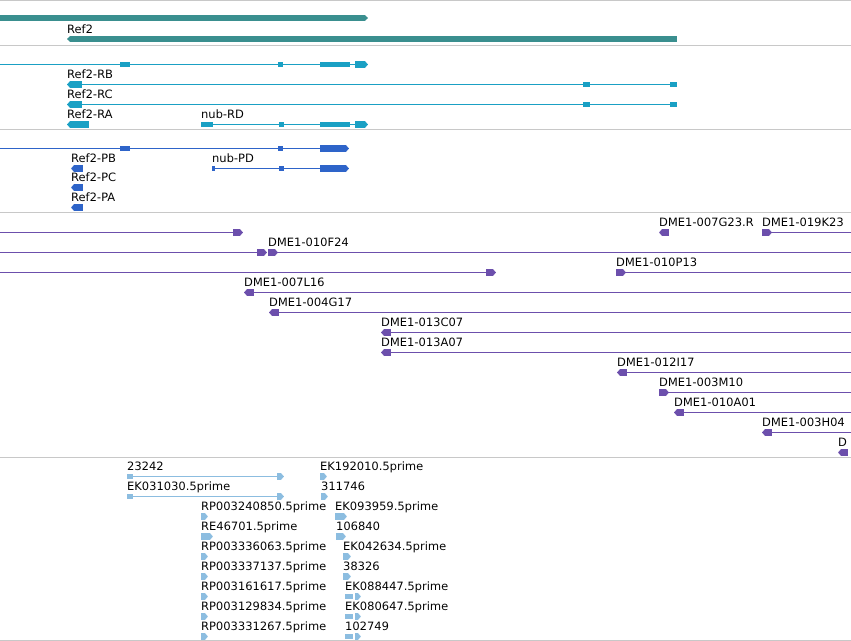  What do you see at coordinates (90, 94) in the screenshot?
I see `feature-label: Ref2-RC` at bounding box center [90, 94].